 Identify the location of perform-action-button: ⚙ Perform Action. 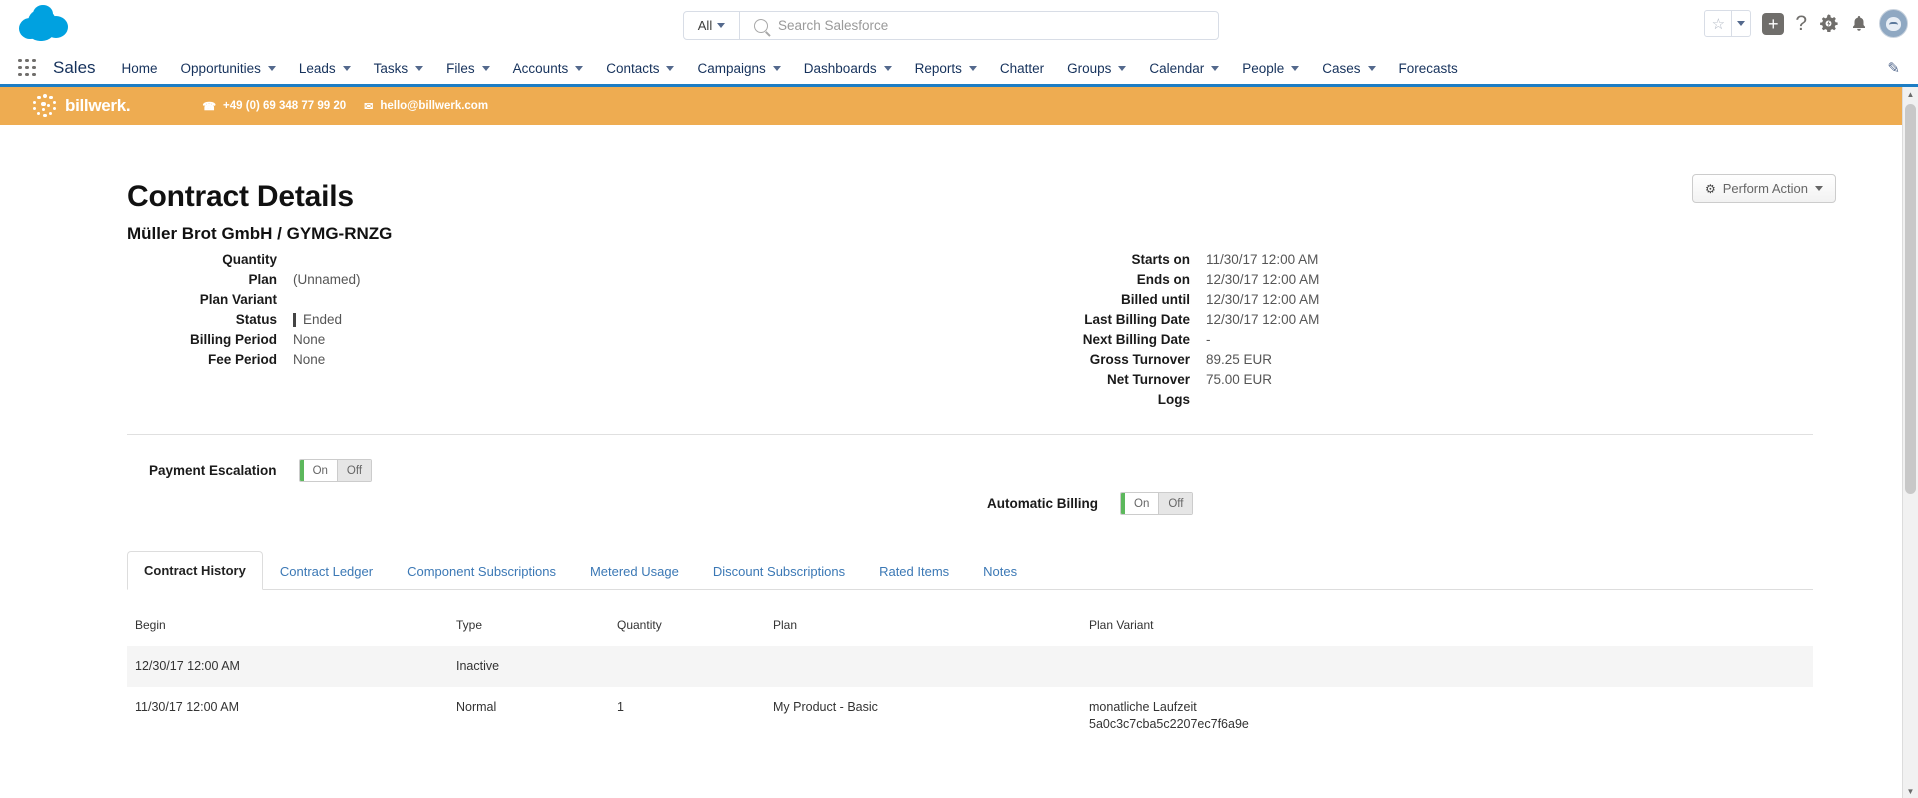
(1763, 188).